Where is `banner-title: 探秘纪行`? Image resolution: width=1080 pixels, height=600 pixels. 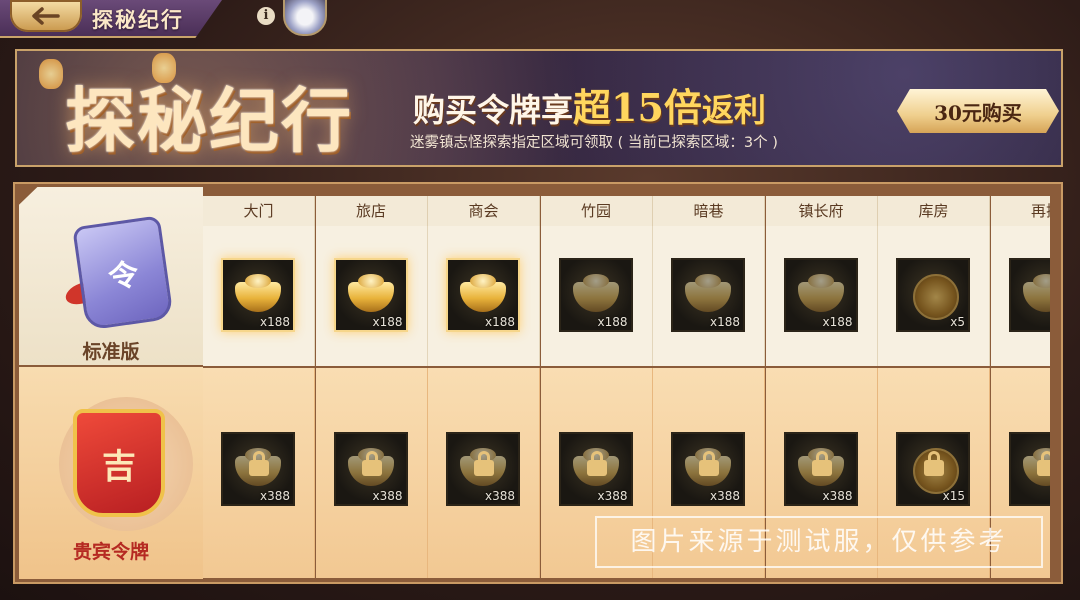 banner-title: 探秘纪行 is located at coordinates (209, 120).